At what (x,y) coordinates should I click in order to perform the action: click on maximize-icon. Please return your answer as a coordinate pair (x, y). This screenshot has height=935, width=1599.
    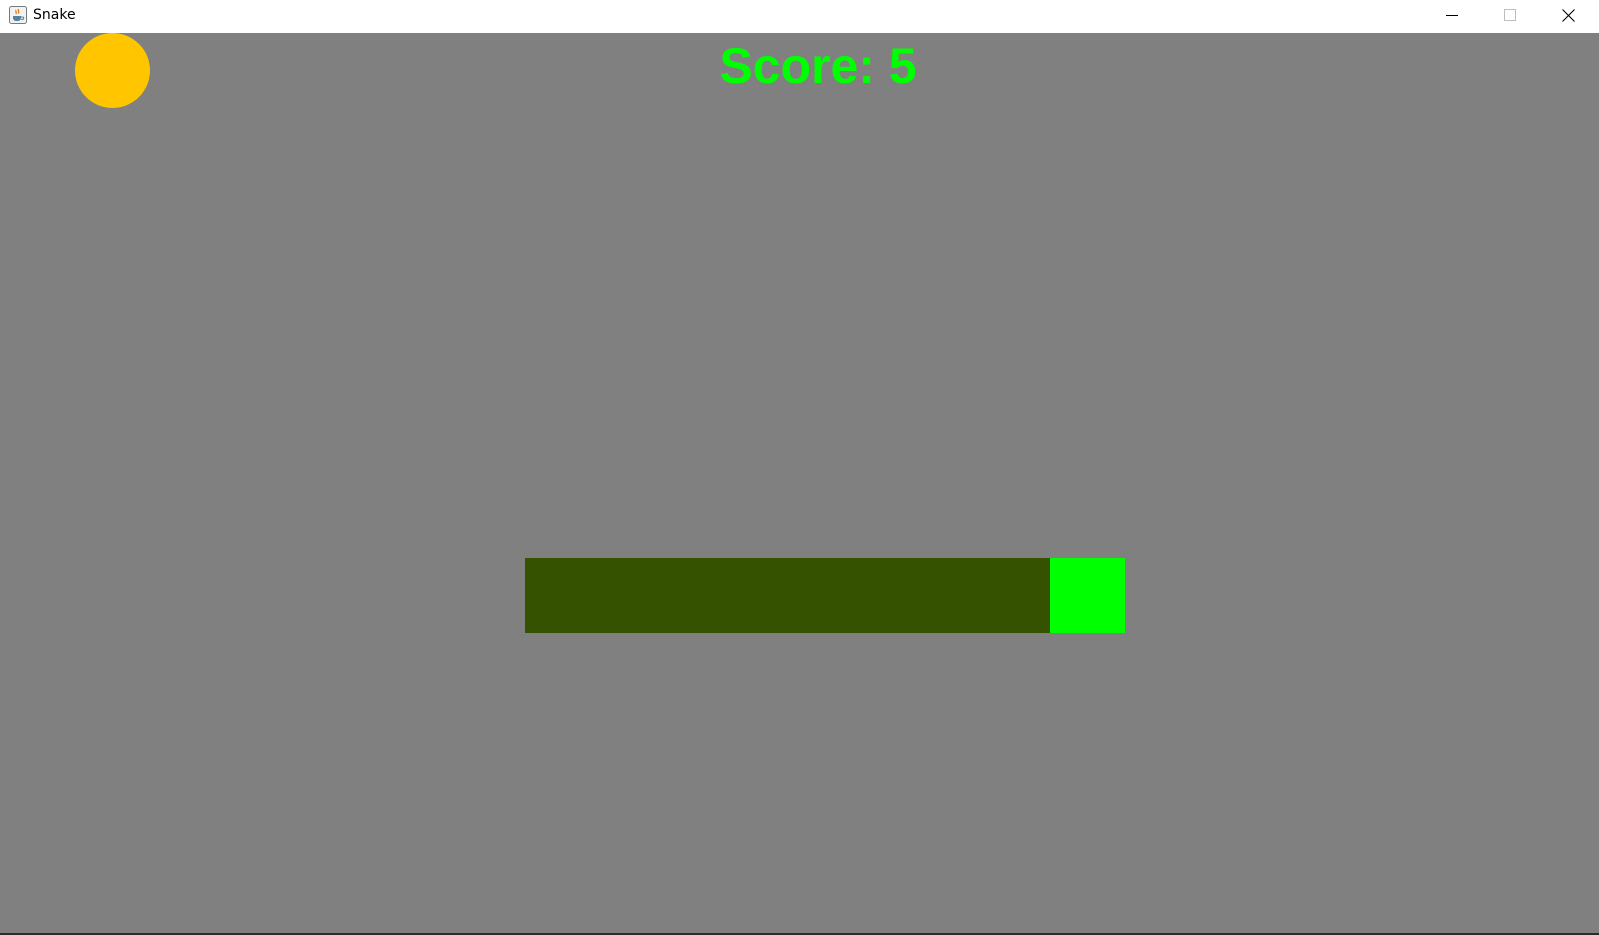
    Looking at the image, I should click on (1510, 15).